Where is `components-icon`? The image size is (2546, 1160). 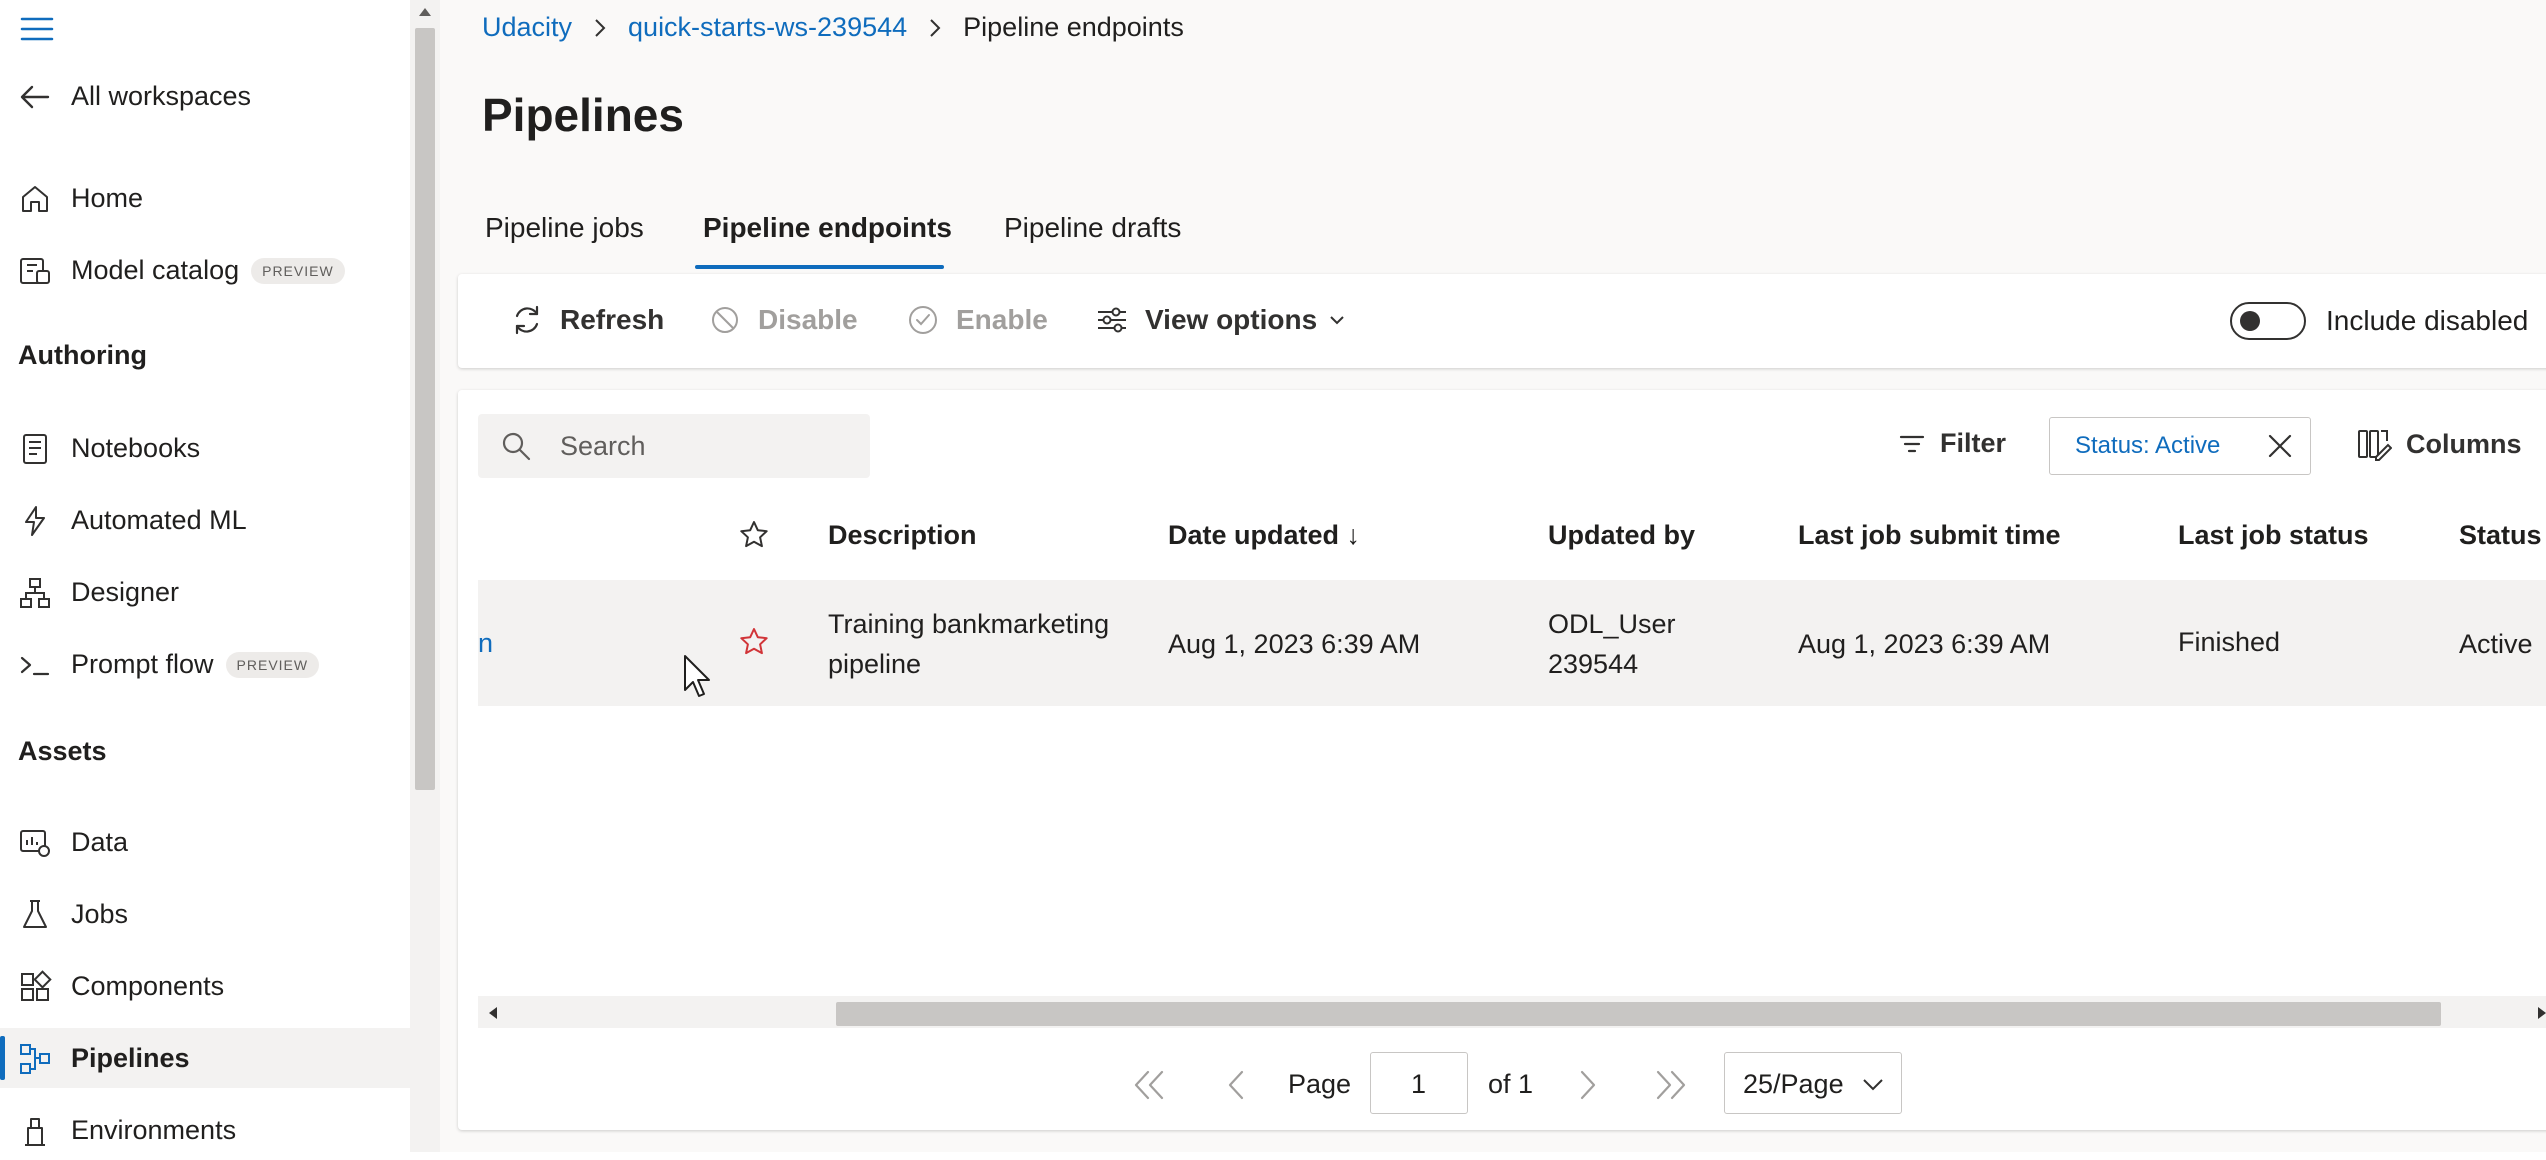
components-icon is located at coordinates (35, 987).